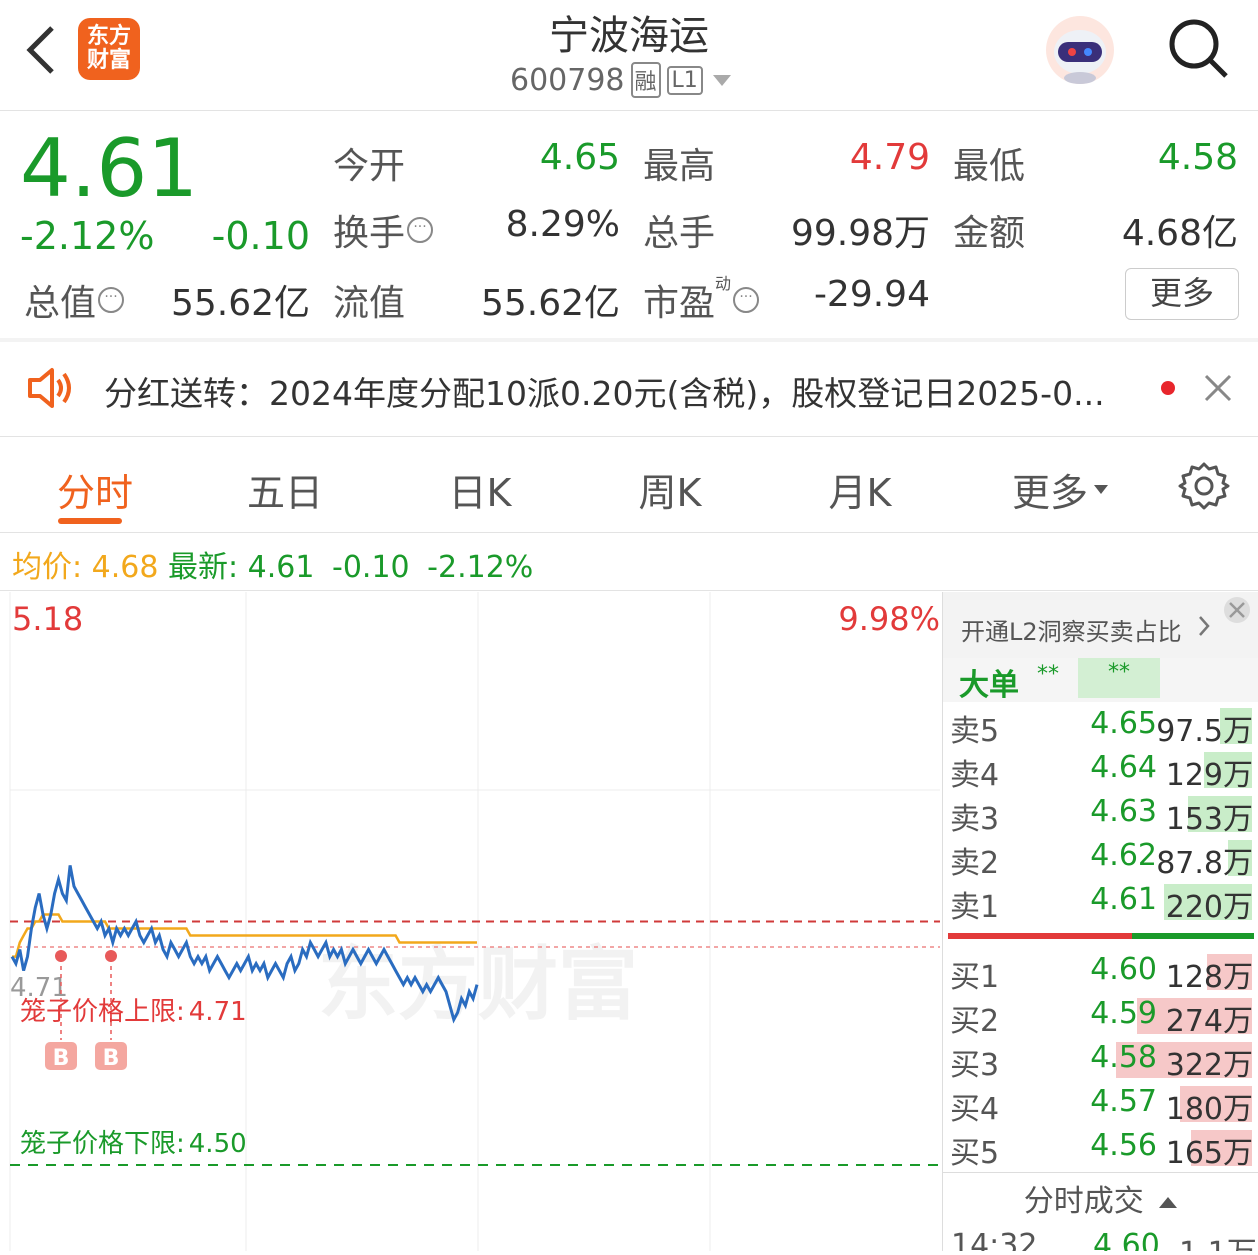 This screenshot has width=1258, height=1255. Describe the element at coordinates (203, 567) in the screenshot. I see `latest-label: 最新:` at that location.